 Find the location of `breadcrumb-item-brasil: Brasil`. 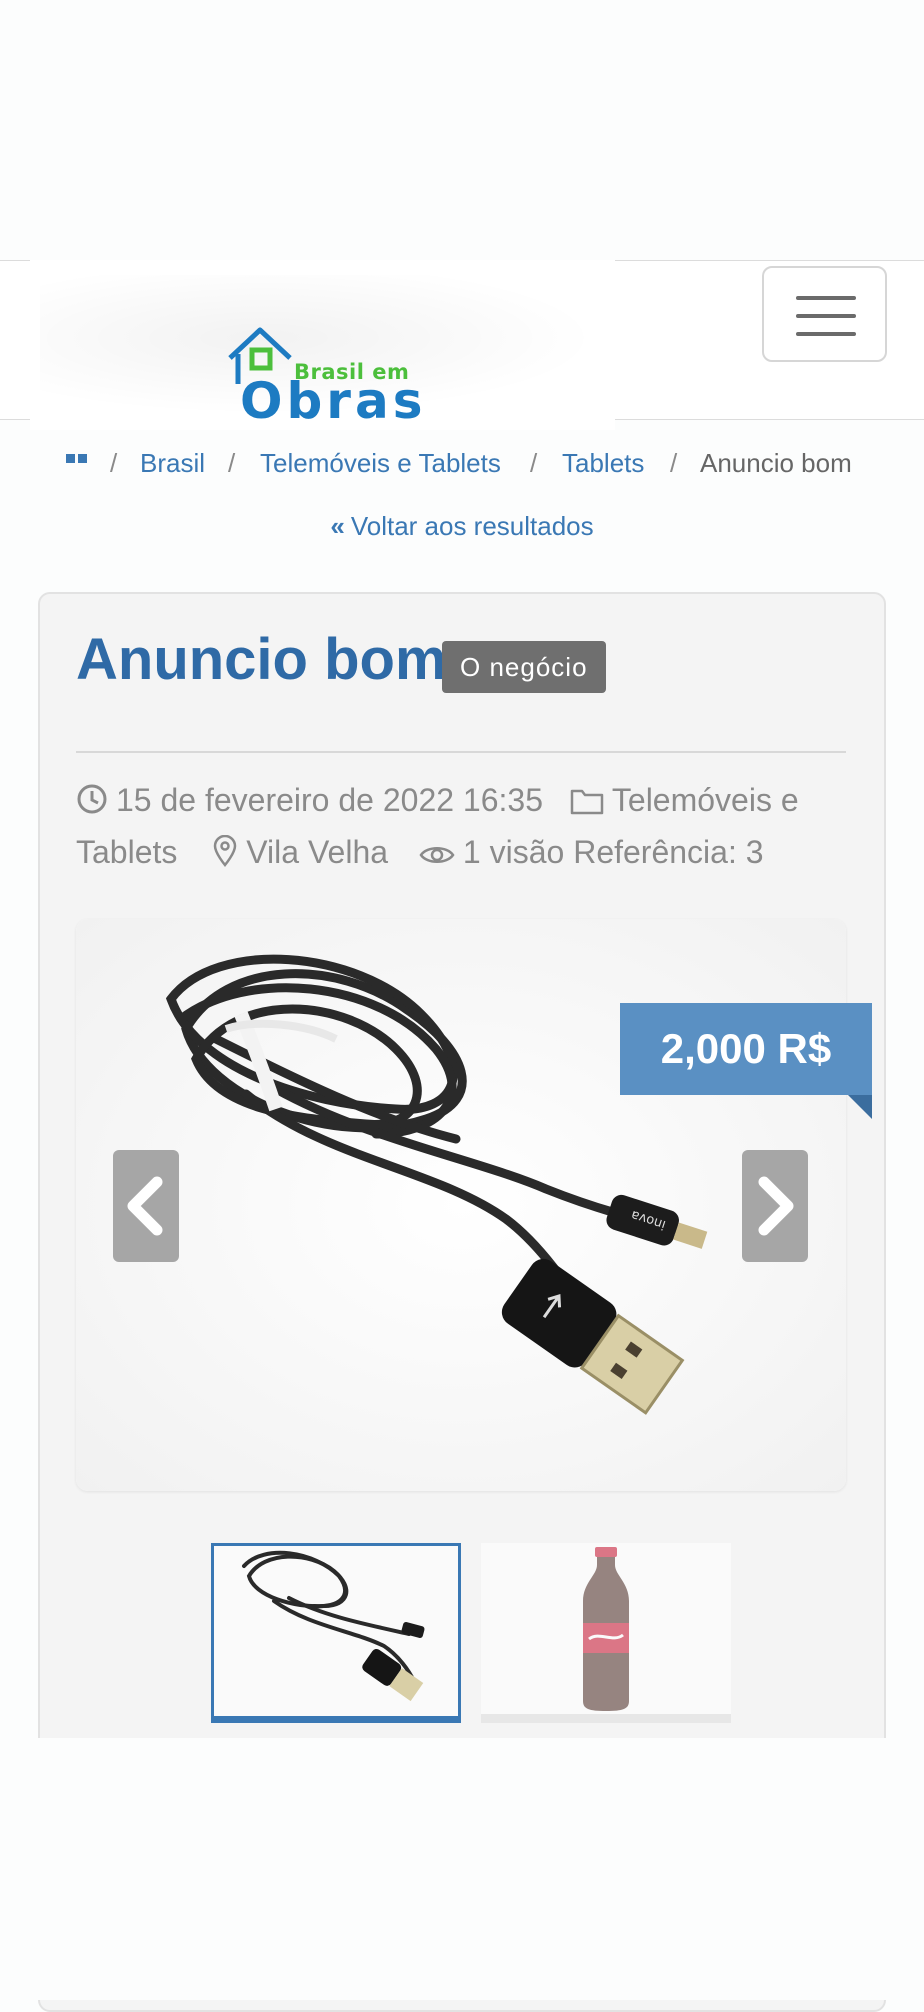

breadcrumb-item-brasil: Brasil is located at coordinates (172, 463).